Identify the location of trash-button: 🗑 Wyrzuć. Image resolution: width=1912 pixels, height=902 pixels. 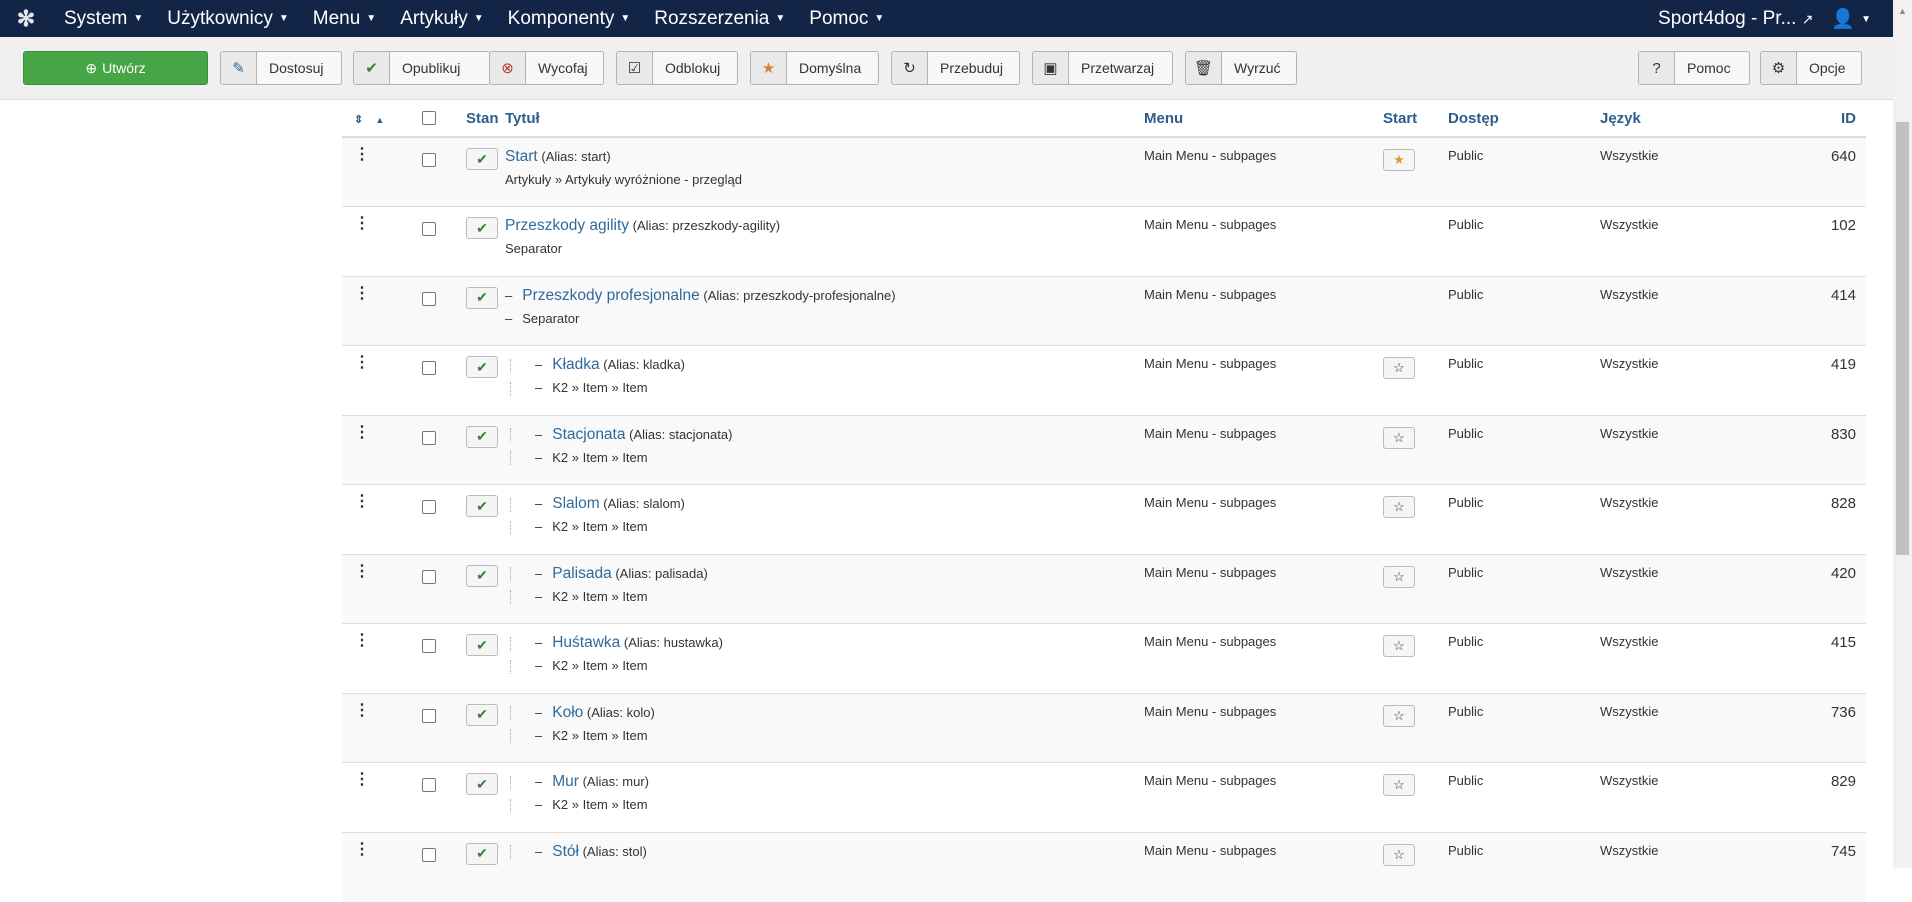
(1241, 68).